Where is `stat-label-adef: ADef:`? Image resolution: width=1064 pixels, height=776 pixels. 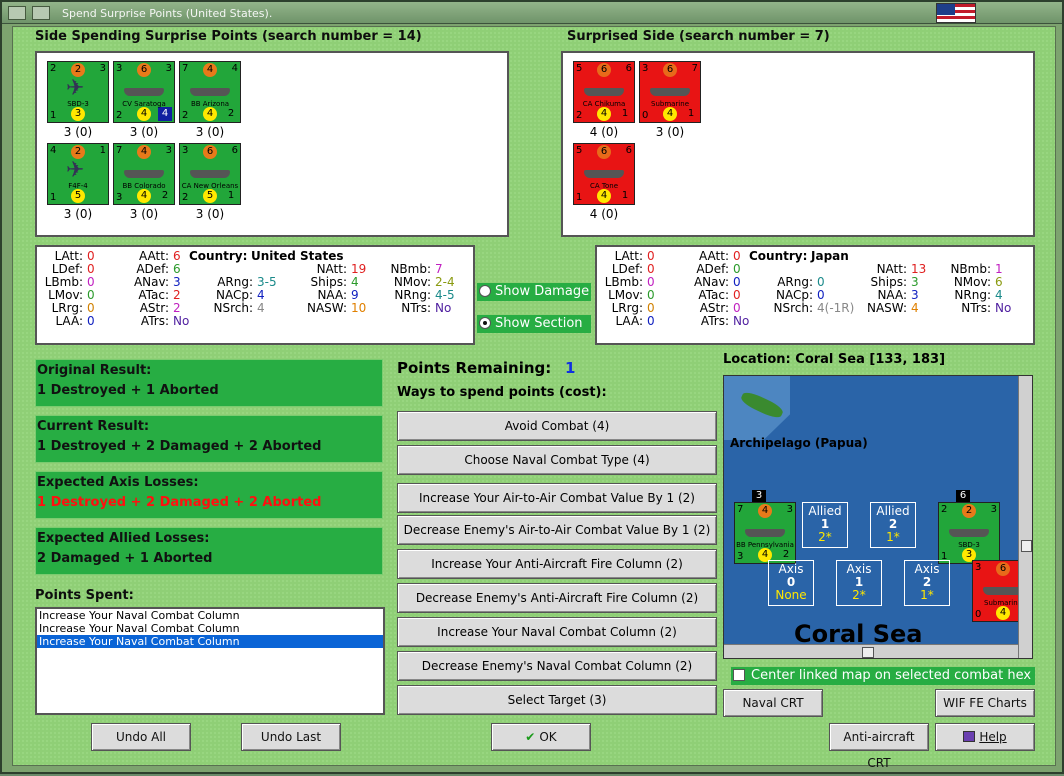
stat-label-adef: ADef: is located at coordinates (152, 269).